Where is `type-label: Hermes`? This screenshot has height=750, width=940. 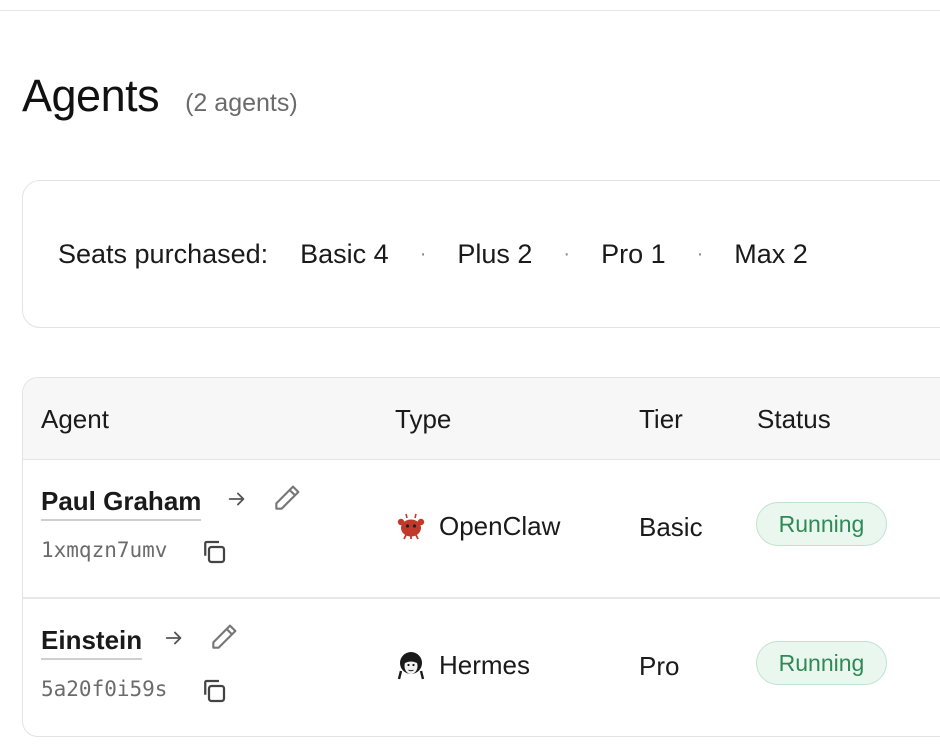 type-label: Hermes is located at coordinates (485, 664).